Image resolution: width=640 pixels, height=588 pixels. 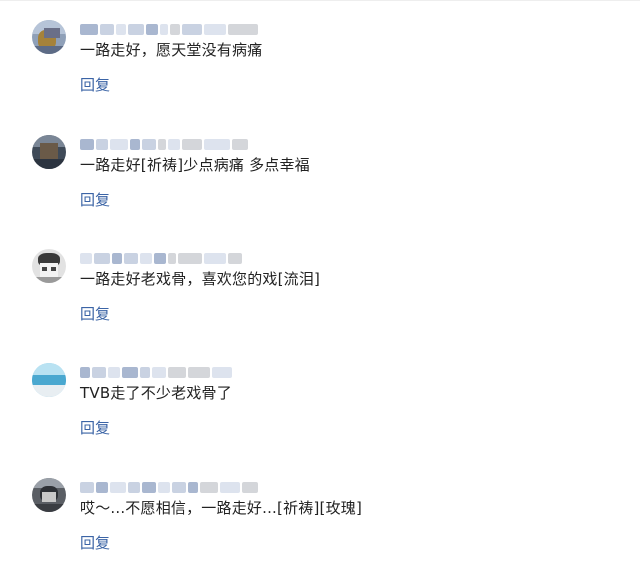 I want to click on comment-text: 哎～...不愿相信，一路走好...[祈祷][玫瑰], so click(x=221, y=508).